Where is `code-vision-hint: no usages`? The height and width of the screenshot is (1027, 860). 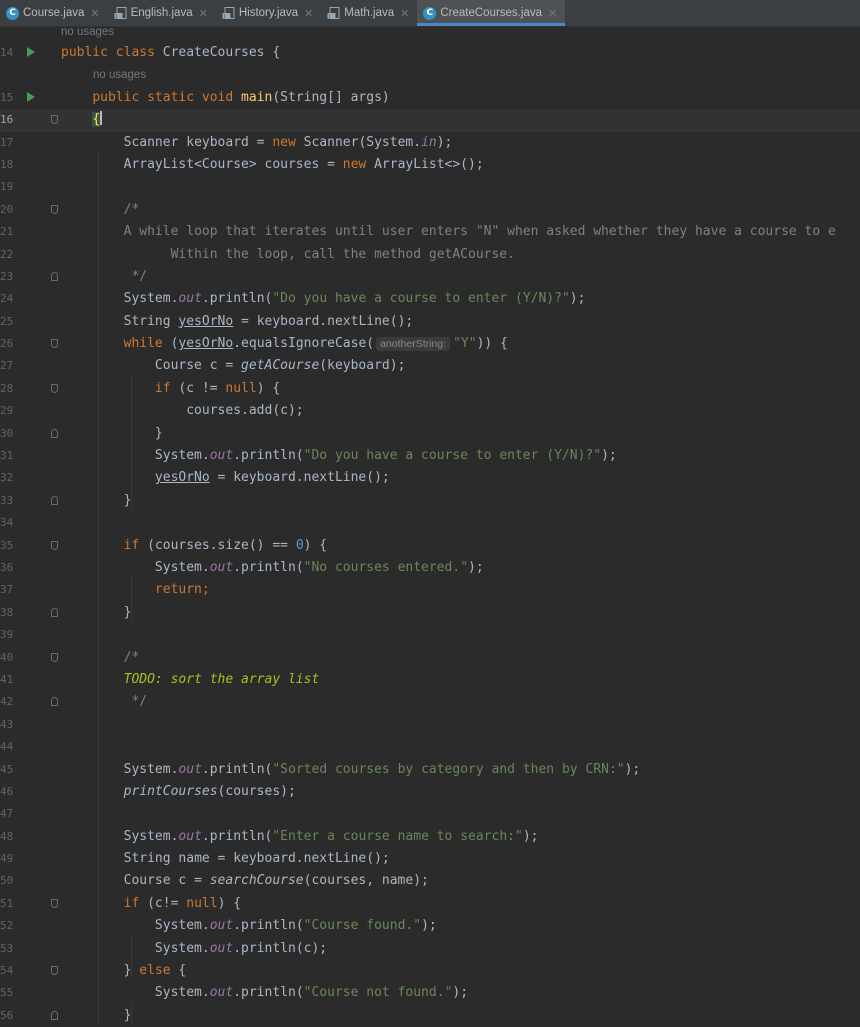
code-vision-hint: no usages is located at coordinates (430, 75).